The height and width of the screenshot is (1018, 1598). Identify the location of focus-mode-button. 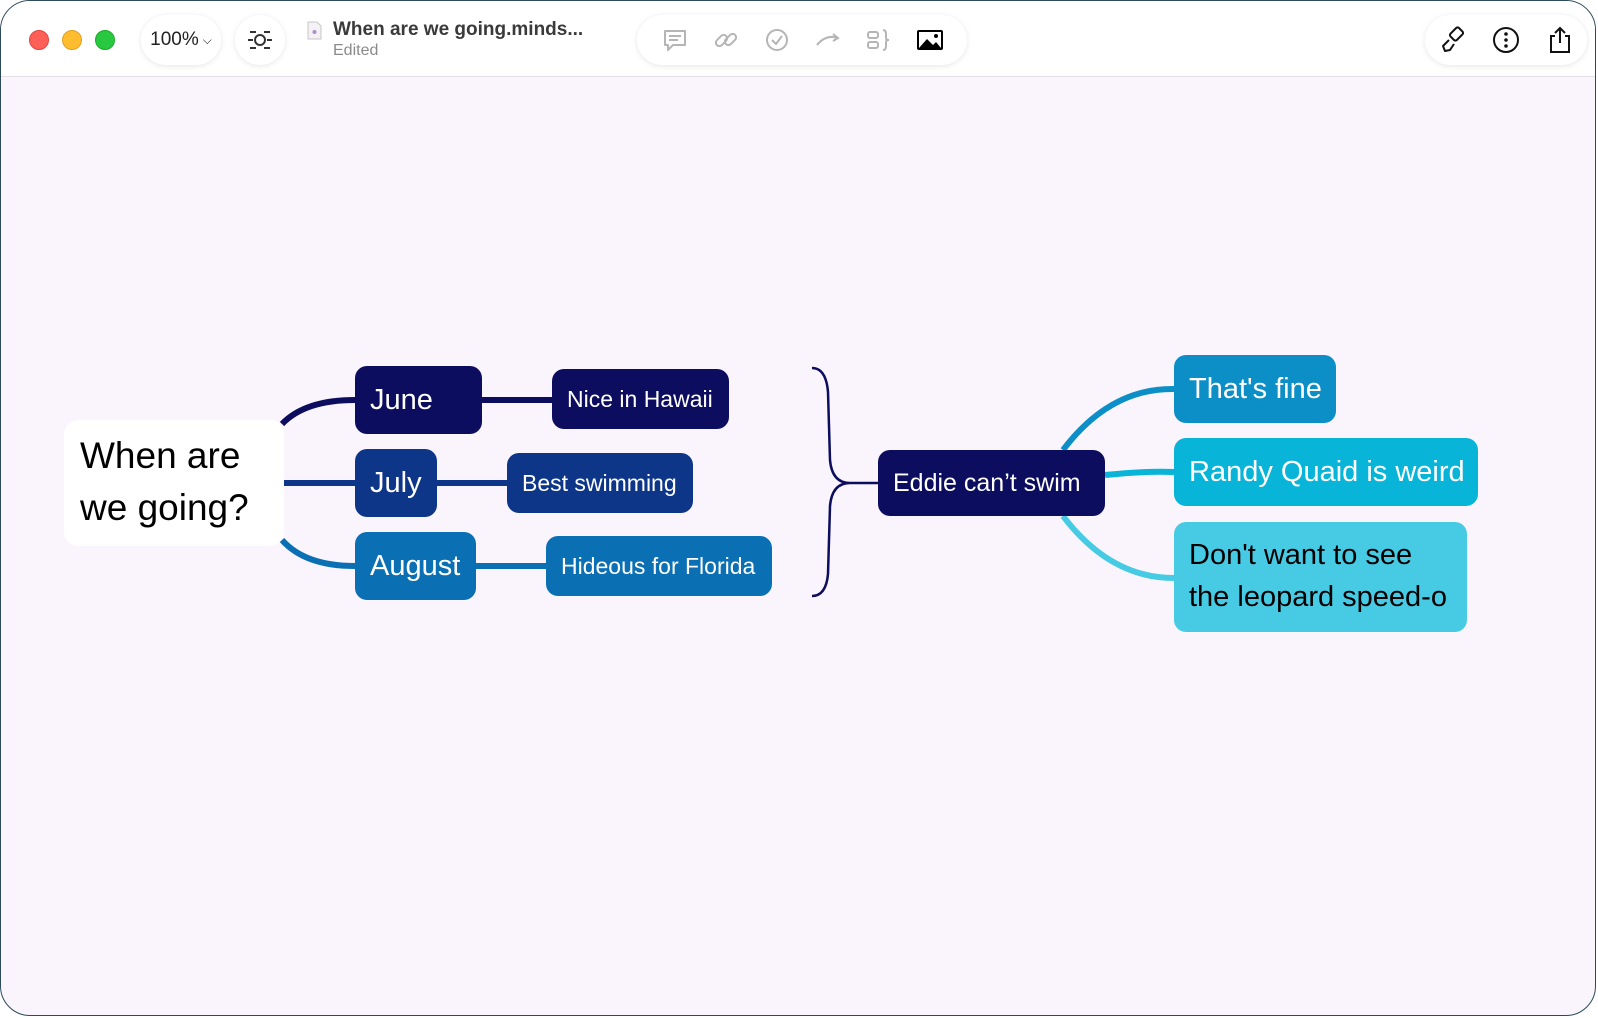
(260, 40).